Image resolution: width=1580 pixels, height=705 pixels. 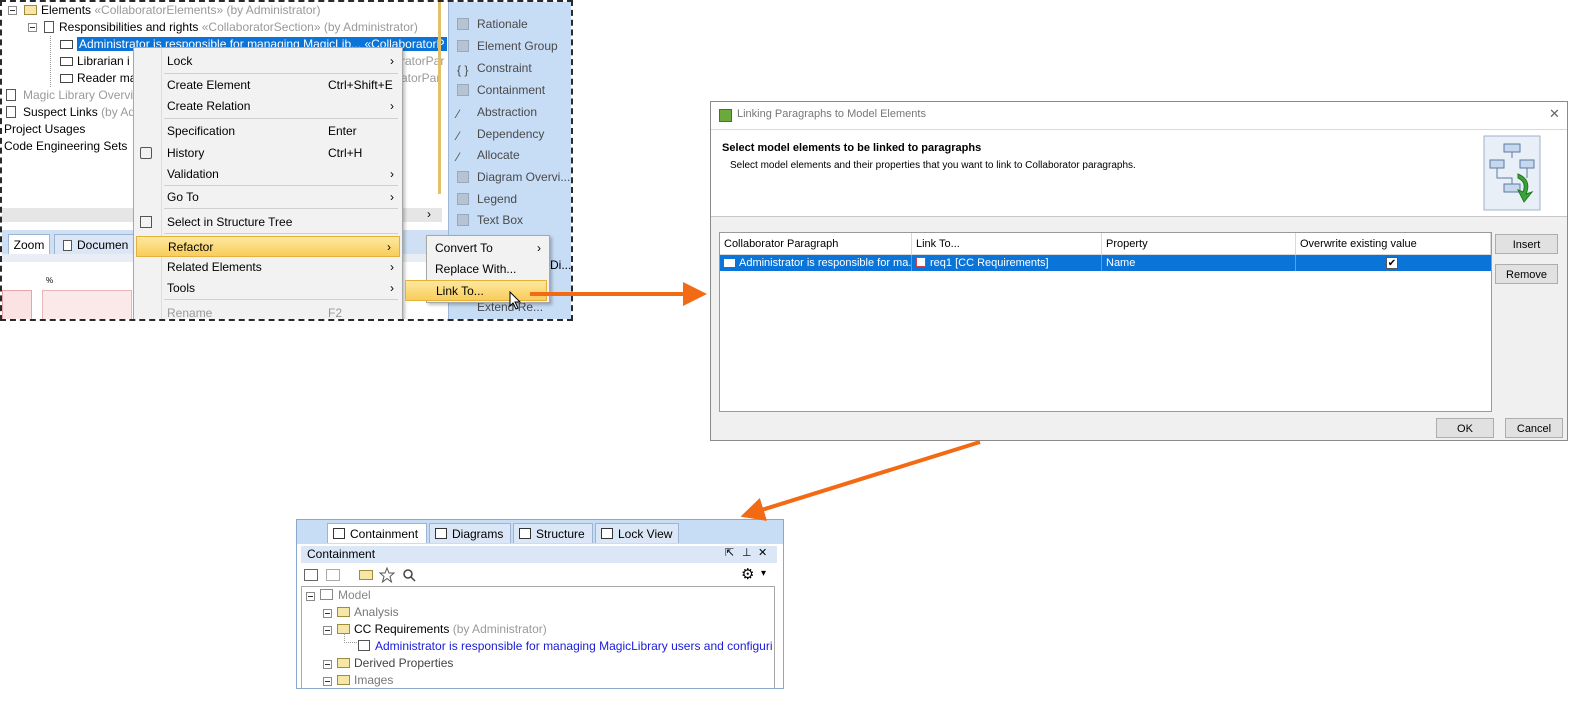 What do you see at coordinates (860, 480) in the screenshot?
I see `arrow-to-browser` at bounding box center [860, 480].